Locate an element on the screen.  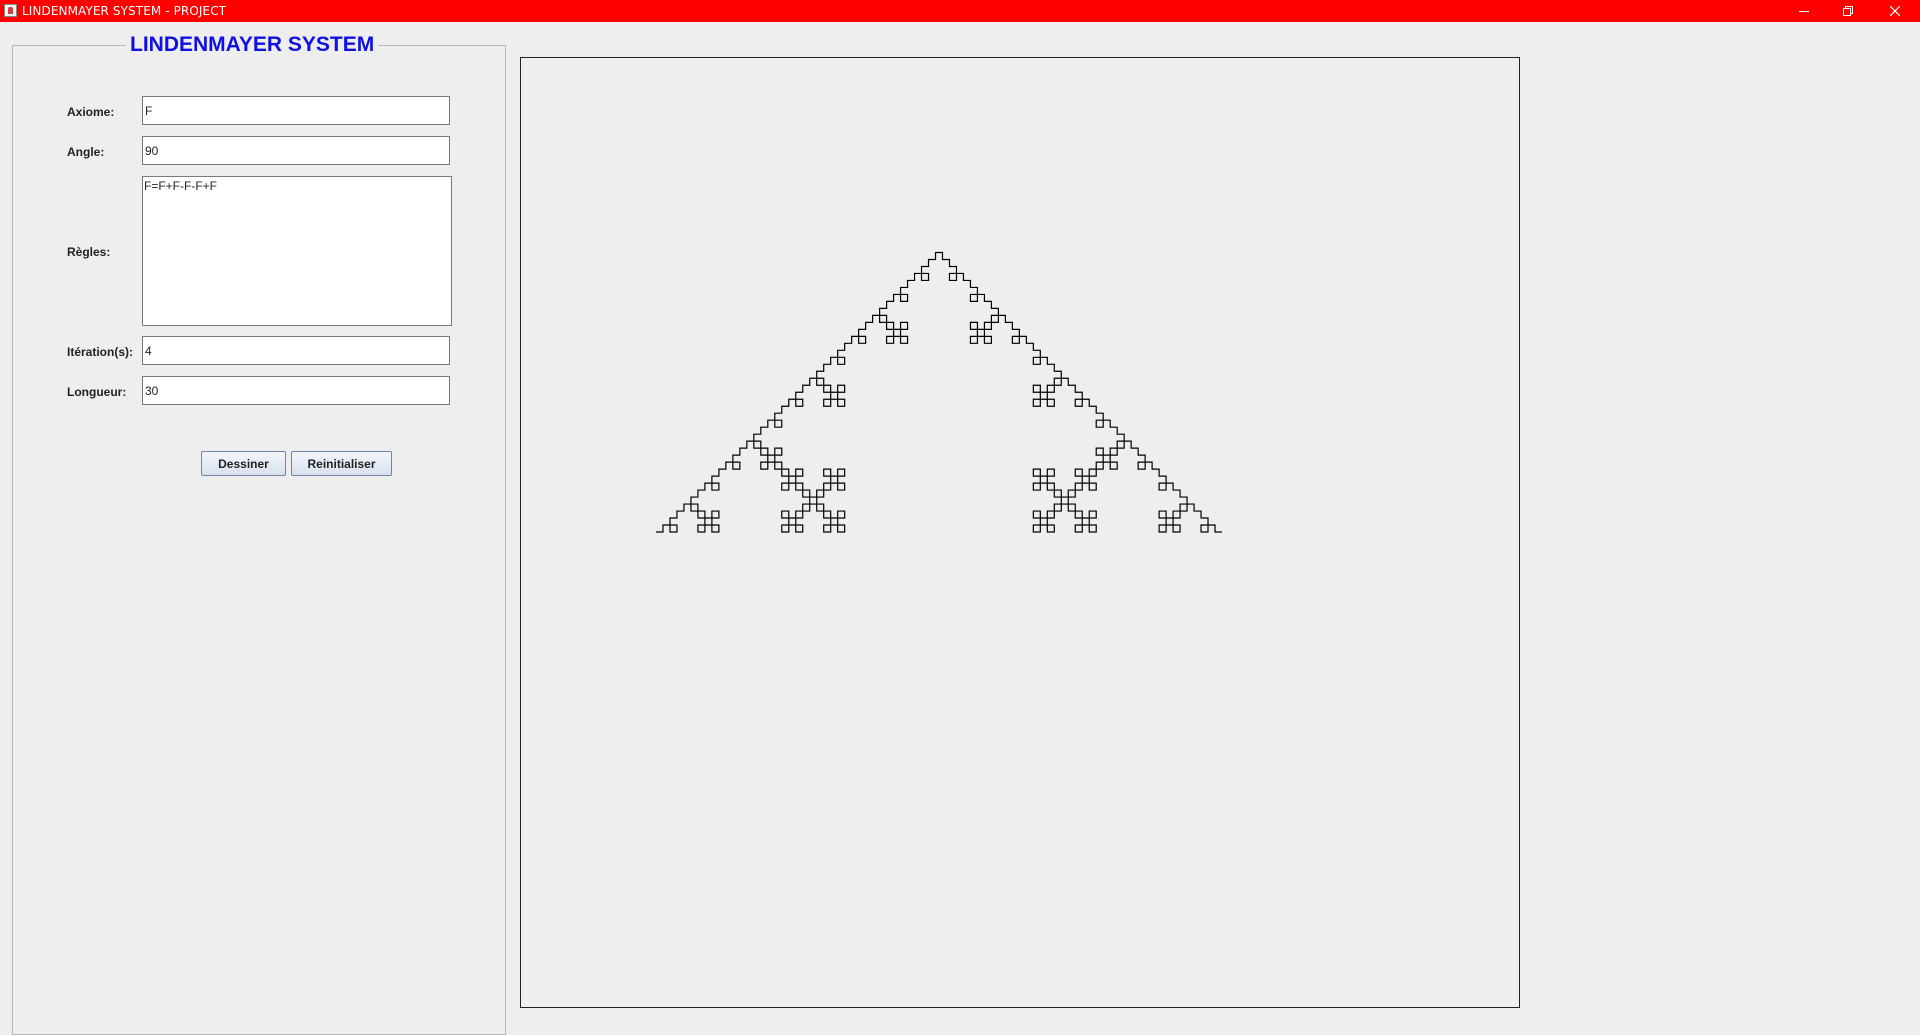
lsystem-drawing is located at coordinates (939, 392).